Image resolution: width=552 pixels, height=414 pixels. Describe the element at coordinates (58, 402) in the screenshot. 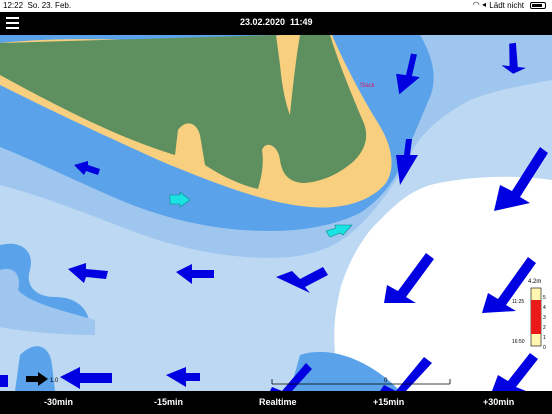

I see `minus-30-button: -30min` at that location.